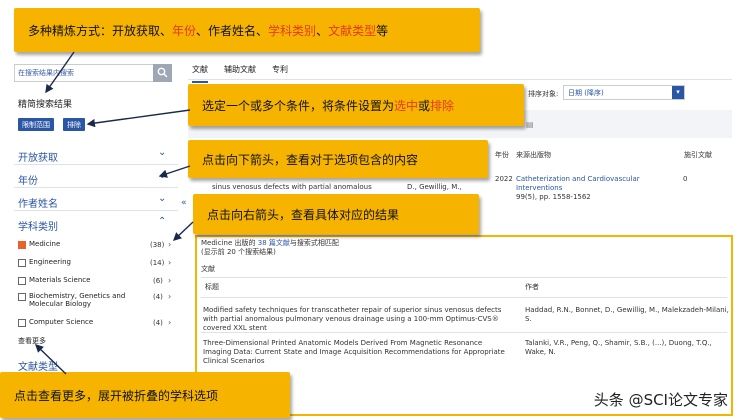 Image resolution: width=740 pixels, height=420 pixels. I want to click on arrow-to-refine, so click(60, 72).